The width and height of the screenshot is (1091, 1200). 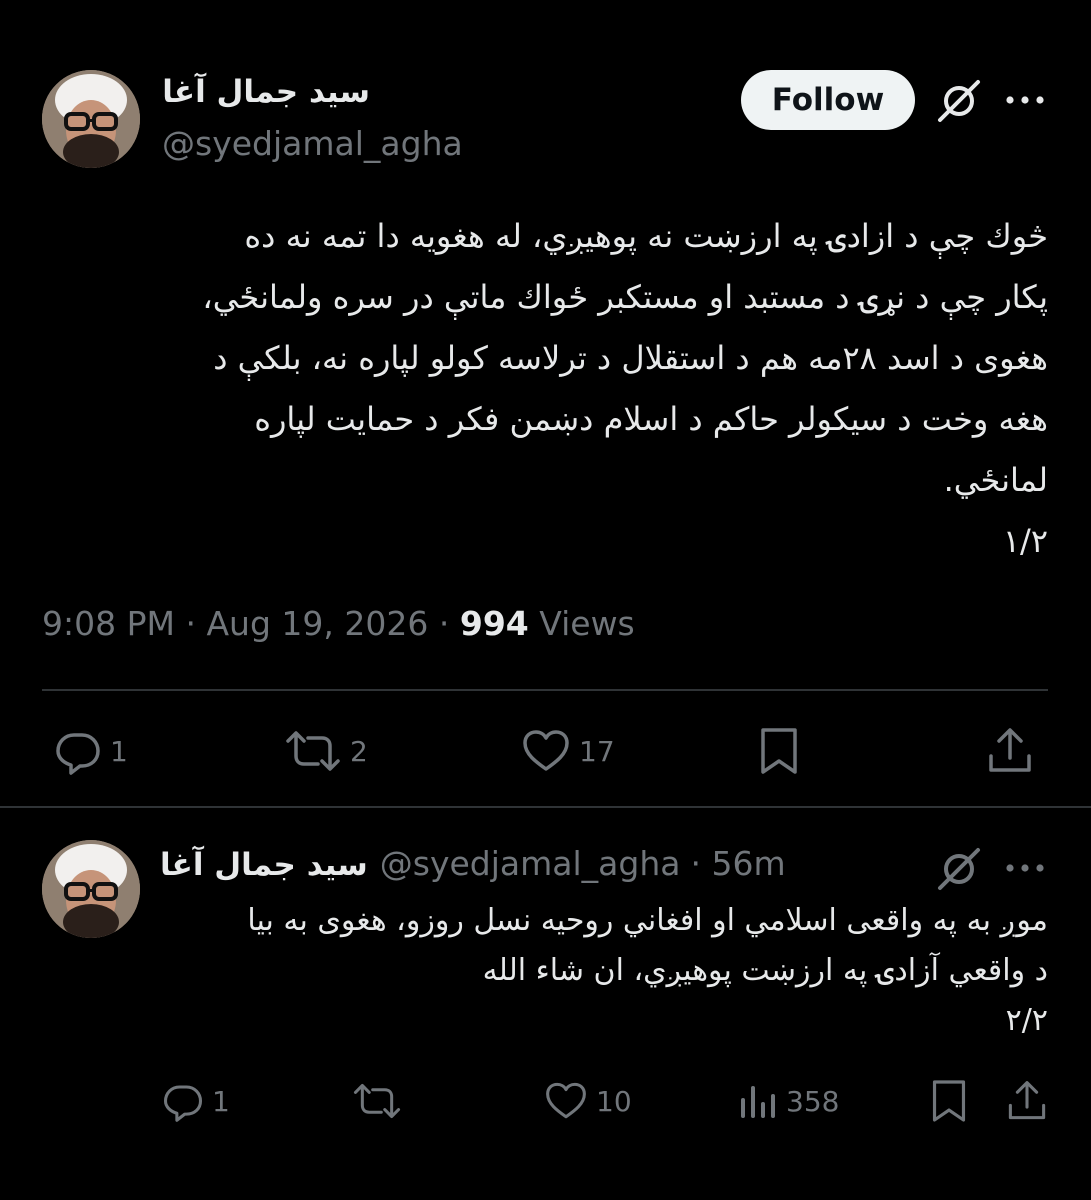 I want to click on reply-time: · 56m, so click(x=737, y=863).